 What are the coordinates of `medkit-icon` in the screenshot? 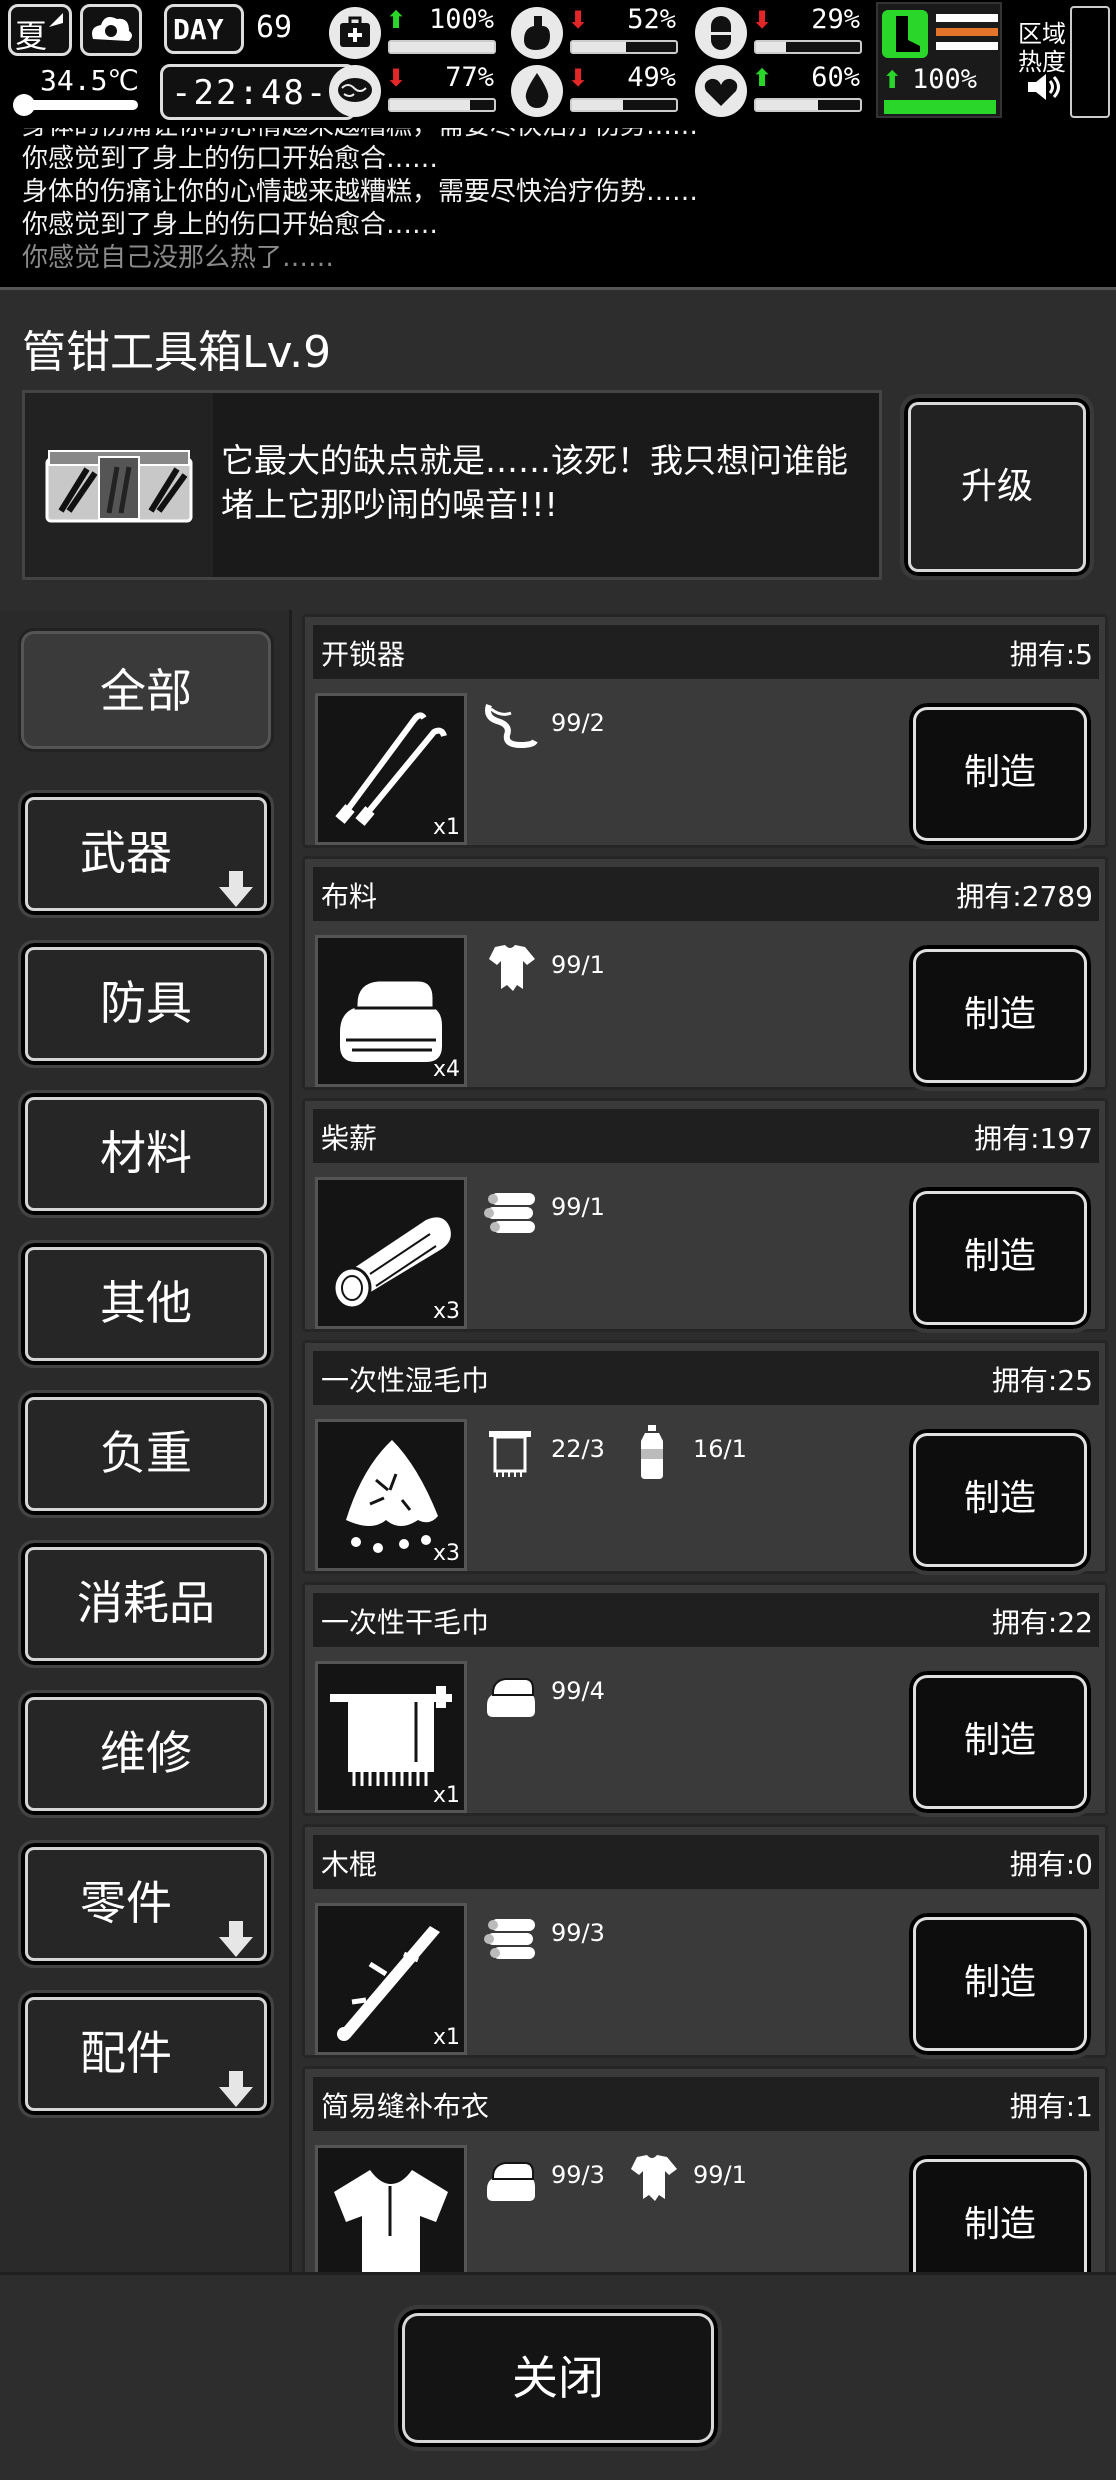 It's located at (355, 33).